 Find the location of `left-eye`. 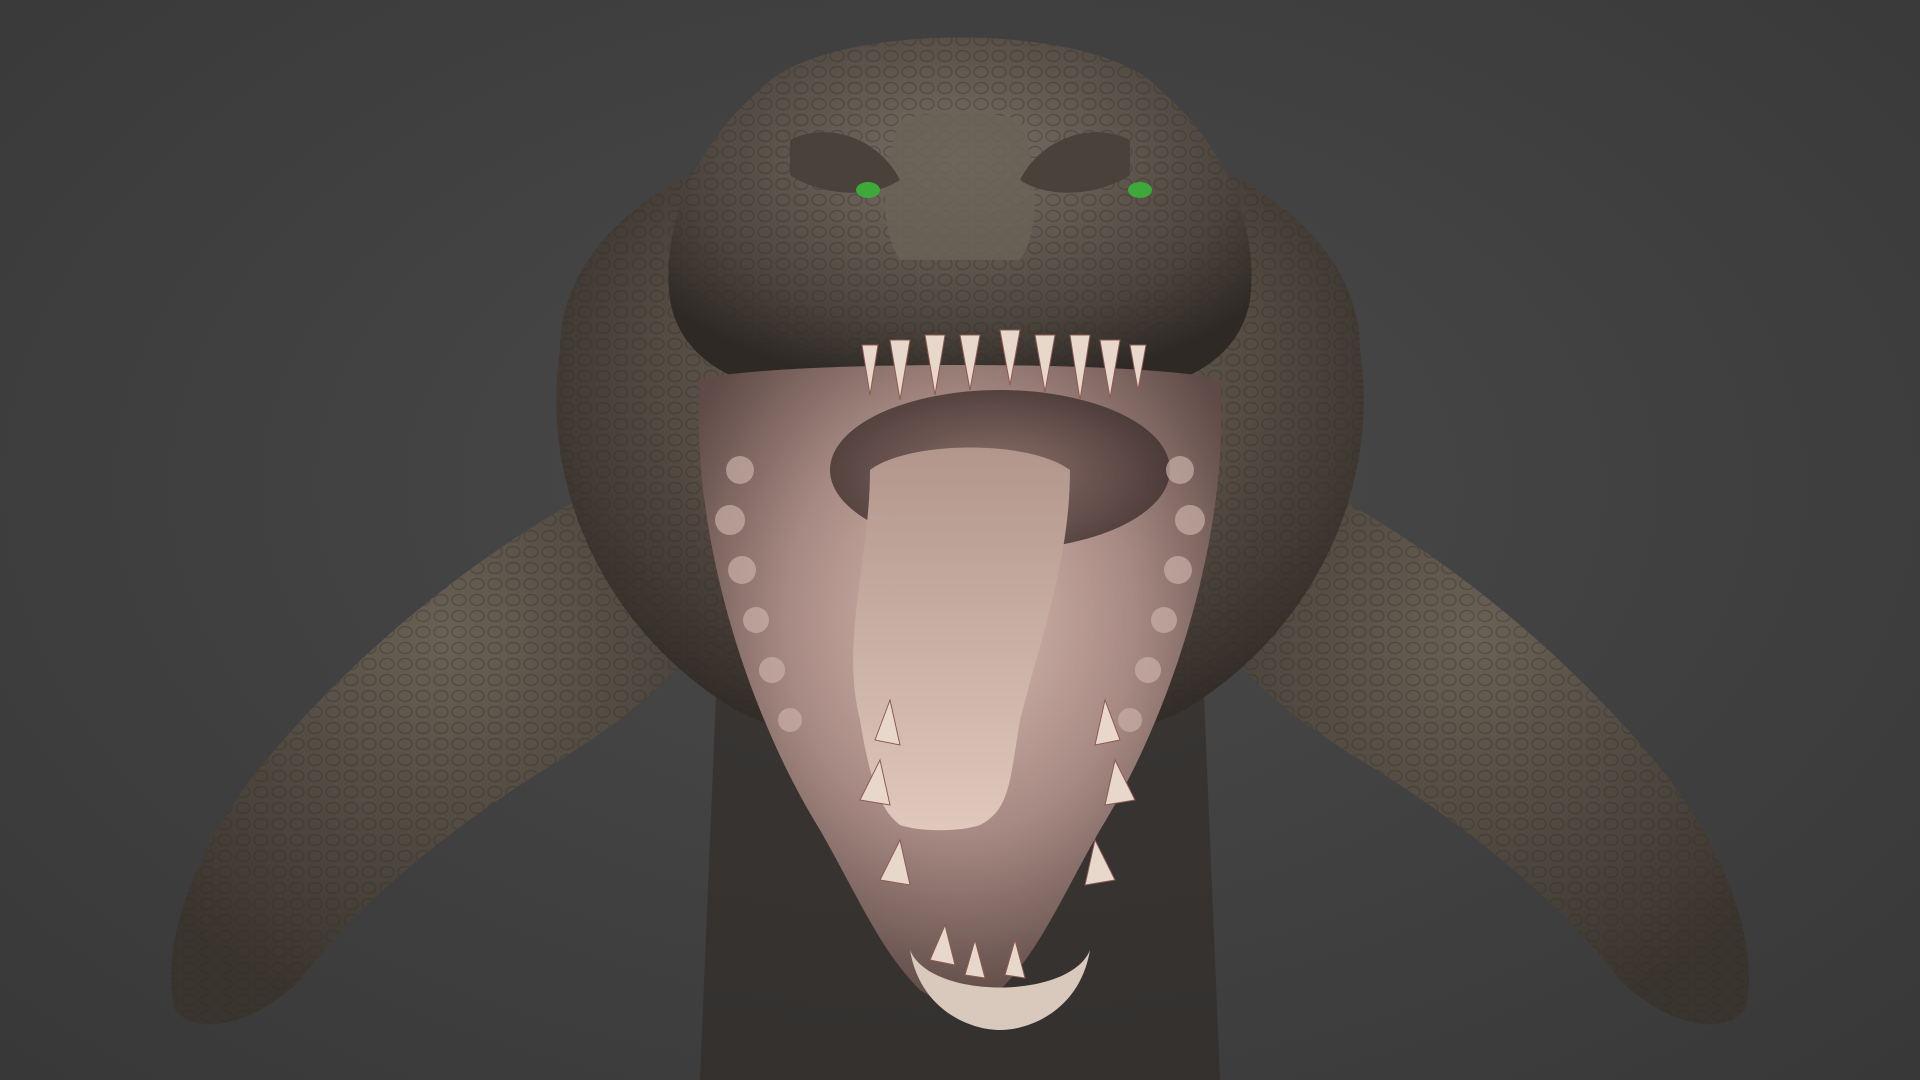

left-eye is located at coordinates (868, 190).